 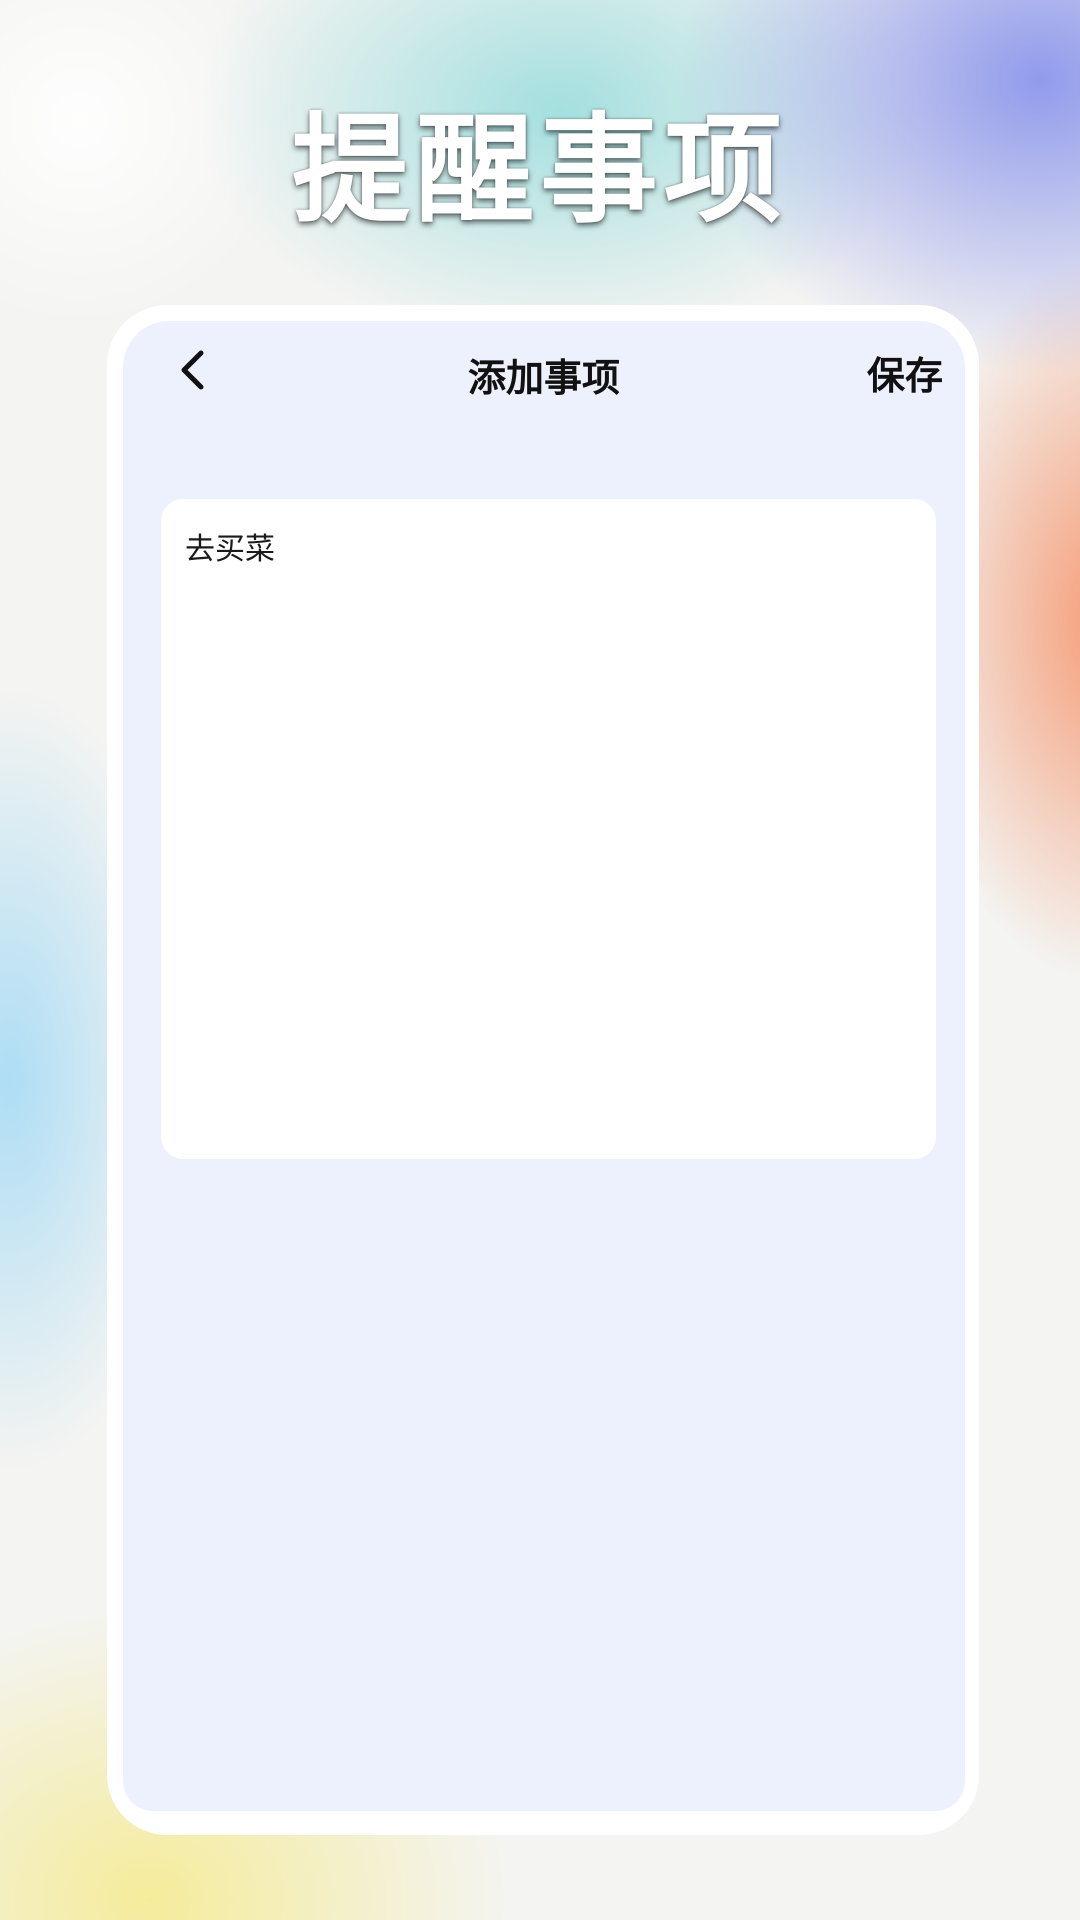 I want to click on save-button: 保存, so click(x=905, y=372).